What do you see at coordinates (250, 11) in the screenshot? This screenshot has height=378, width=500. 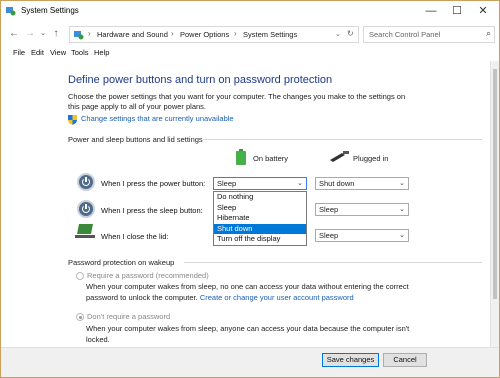 I see `title-bar: System Settings — ☐ ✕` at bounding box center [250, 11].